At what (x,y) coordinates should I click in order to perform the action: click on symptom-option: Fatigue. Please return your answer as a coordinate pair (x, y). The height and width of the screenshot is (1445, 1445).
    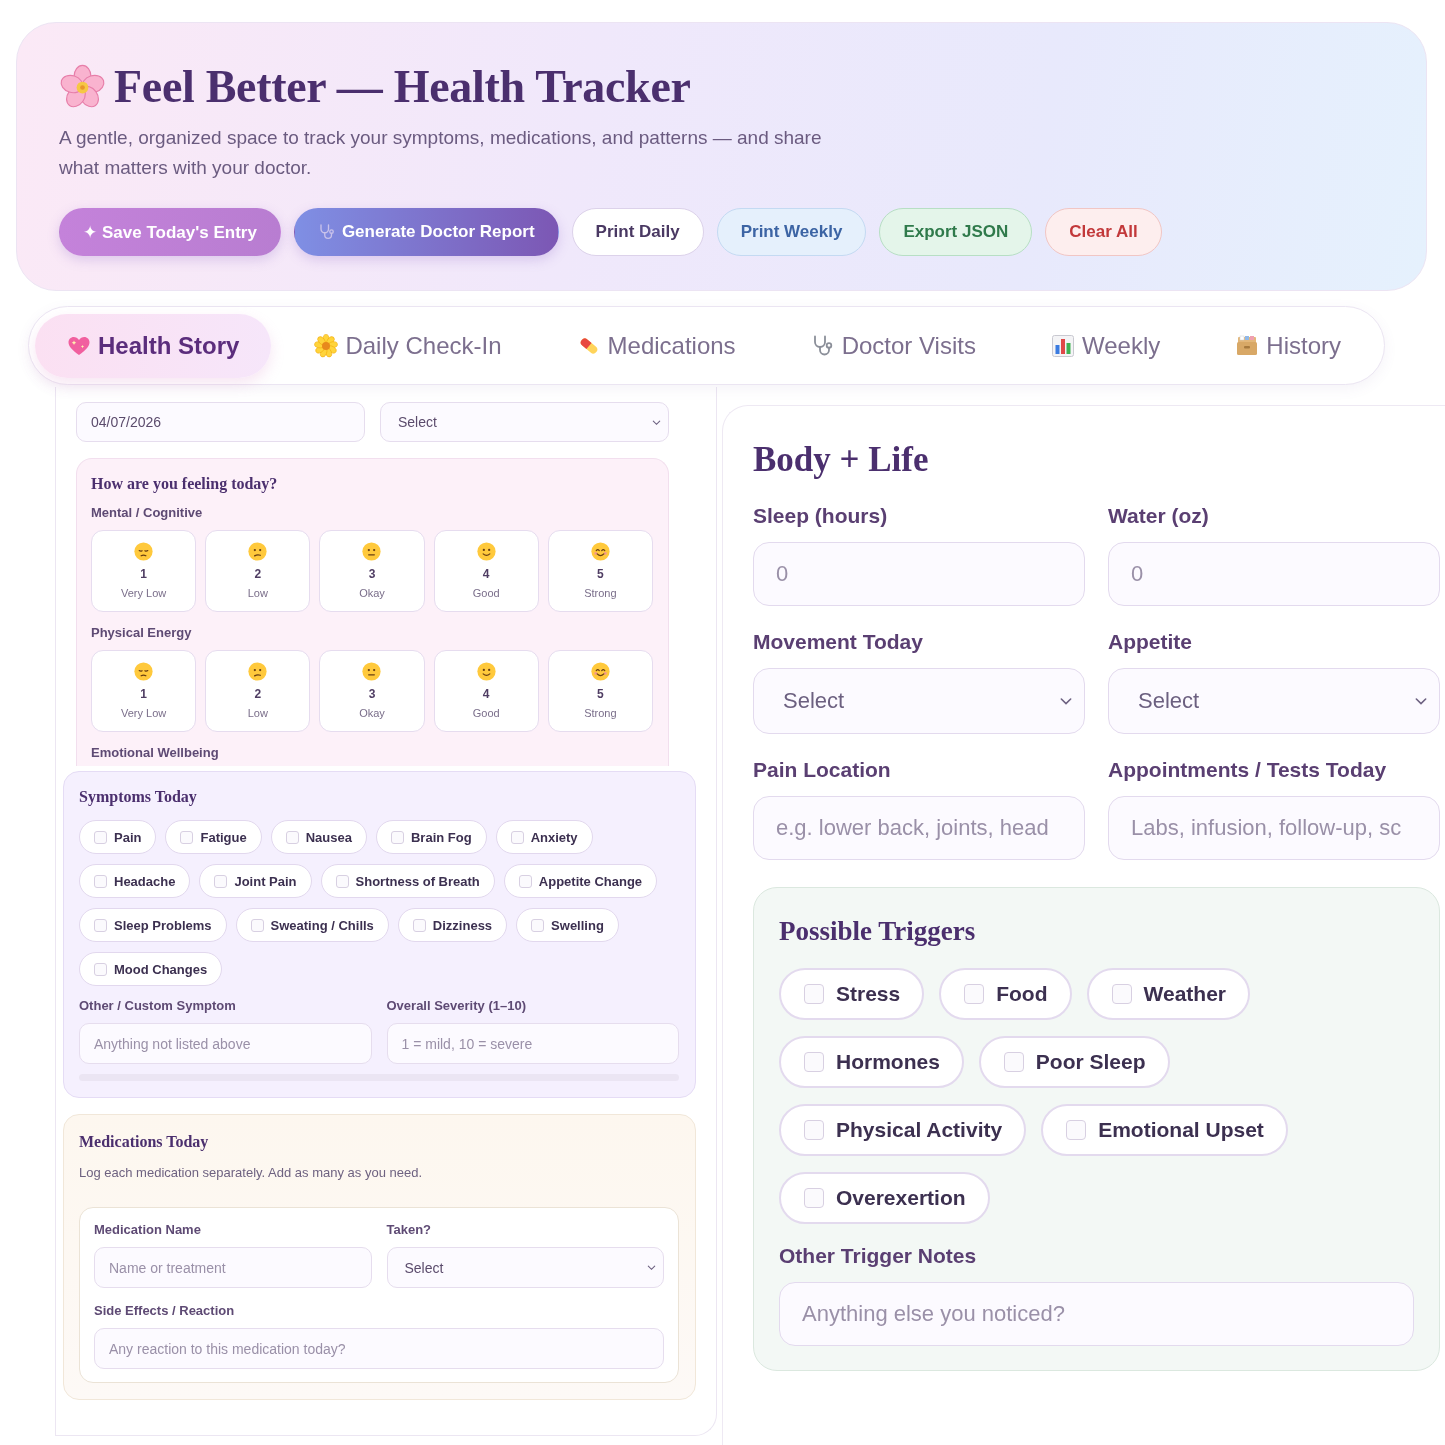
    Looking at the image, I should click on (213, 837).